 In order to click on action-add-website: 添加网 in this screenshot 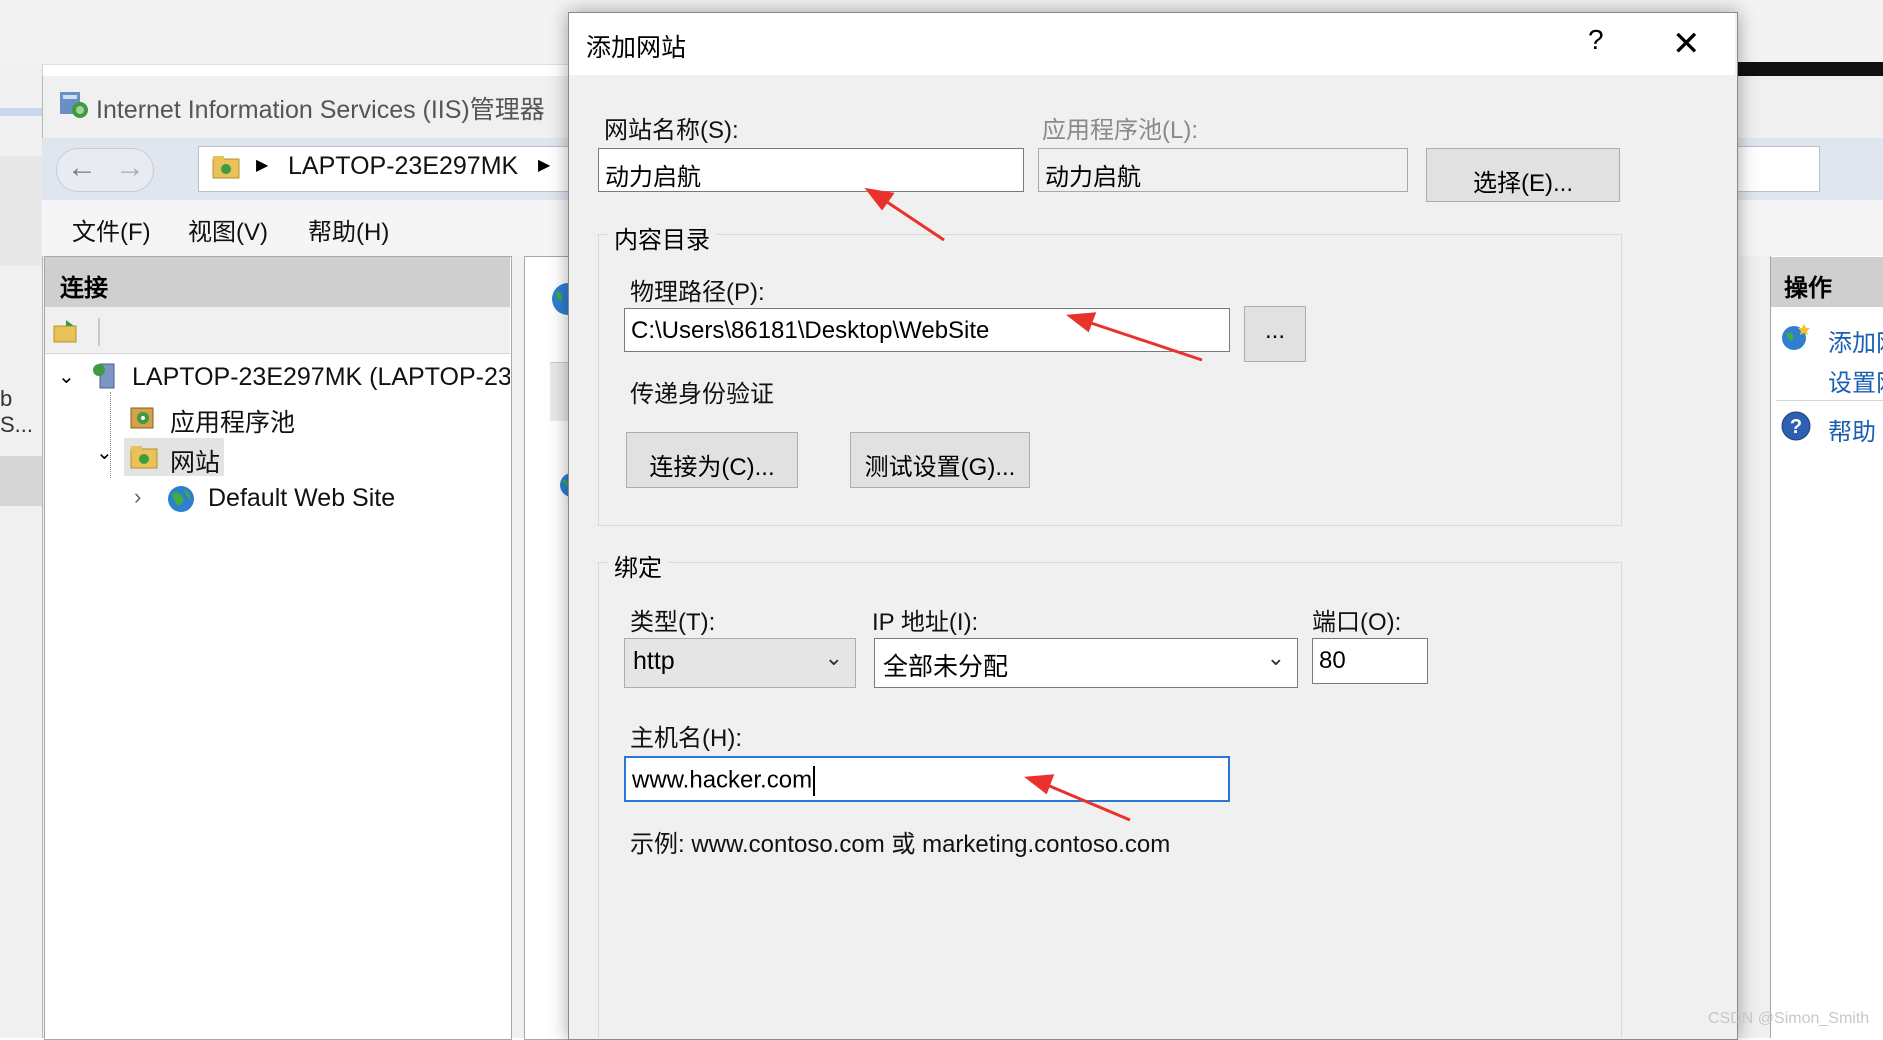, I will do `click(1855, 340)`.